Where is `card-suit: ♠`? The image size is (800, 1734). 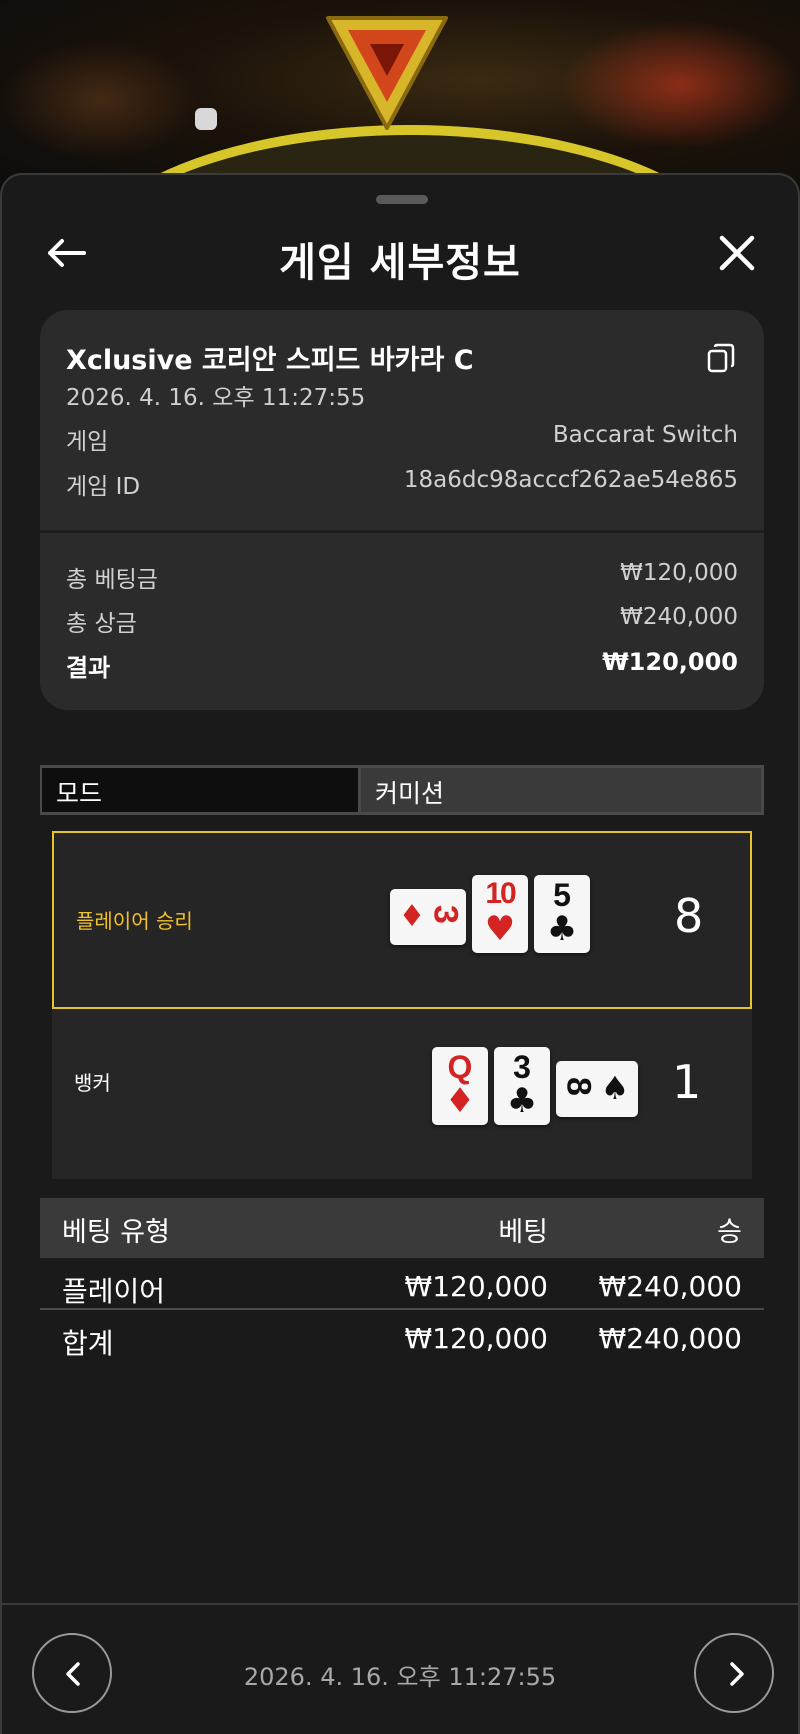 card-suit: ♠ is located at coordinates (615, 1088).